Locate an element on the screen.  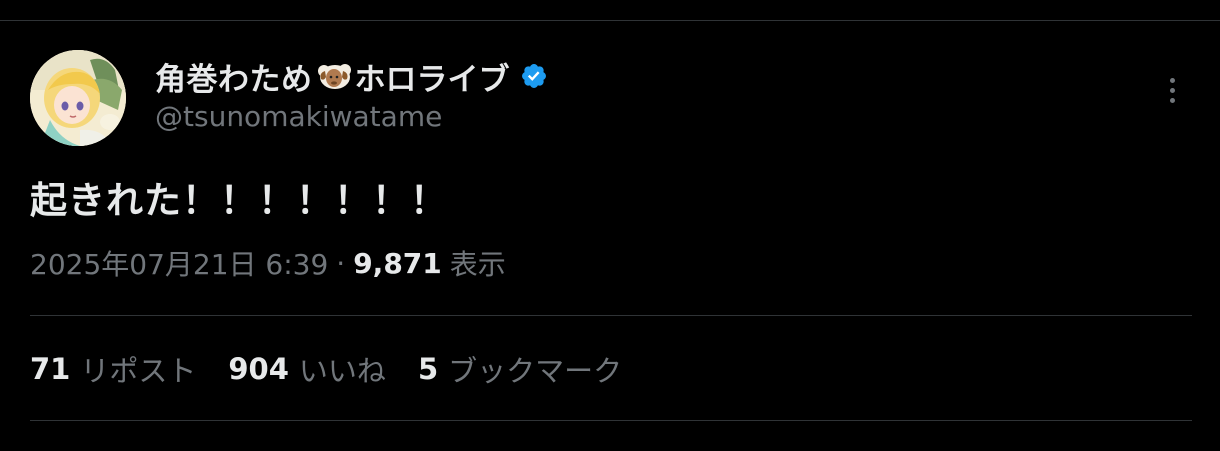
likes-label: いいね is located at coordinates (342, 371).